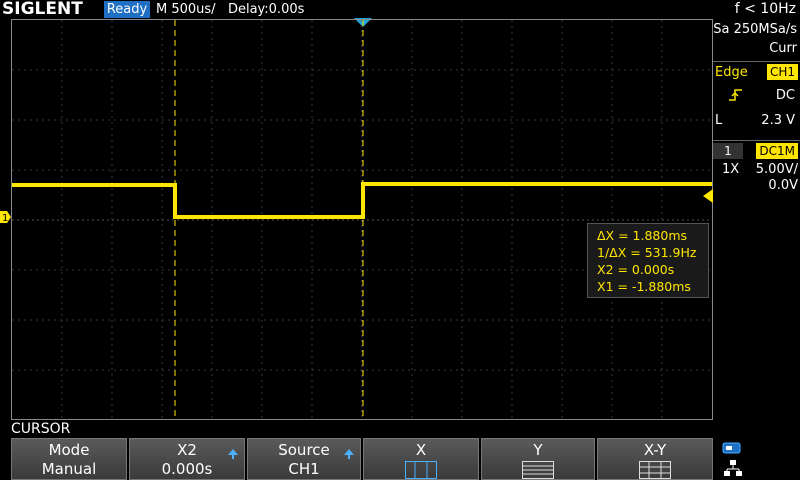 Image resolution: width=800 pixels, height=480 pixels. I want to click on xy-cursor-type-button: X-Y, so click(655, 459).